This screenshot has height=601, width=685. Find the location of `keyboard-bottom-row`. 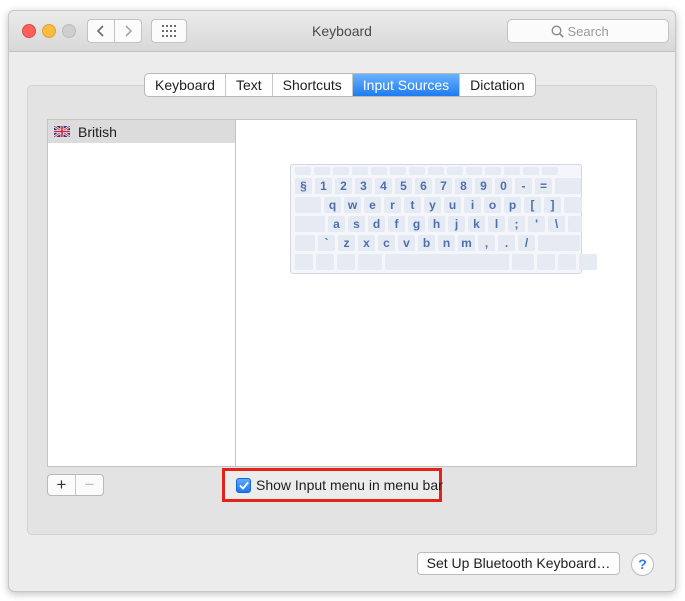

keyboard-bottom-row is located at coordinates (447, 262).